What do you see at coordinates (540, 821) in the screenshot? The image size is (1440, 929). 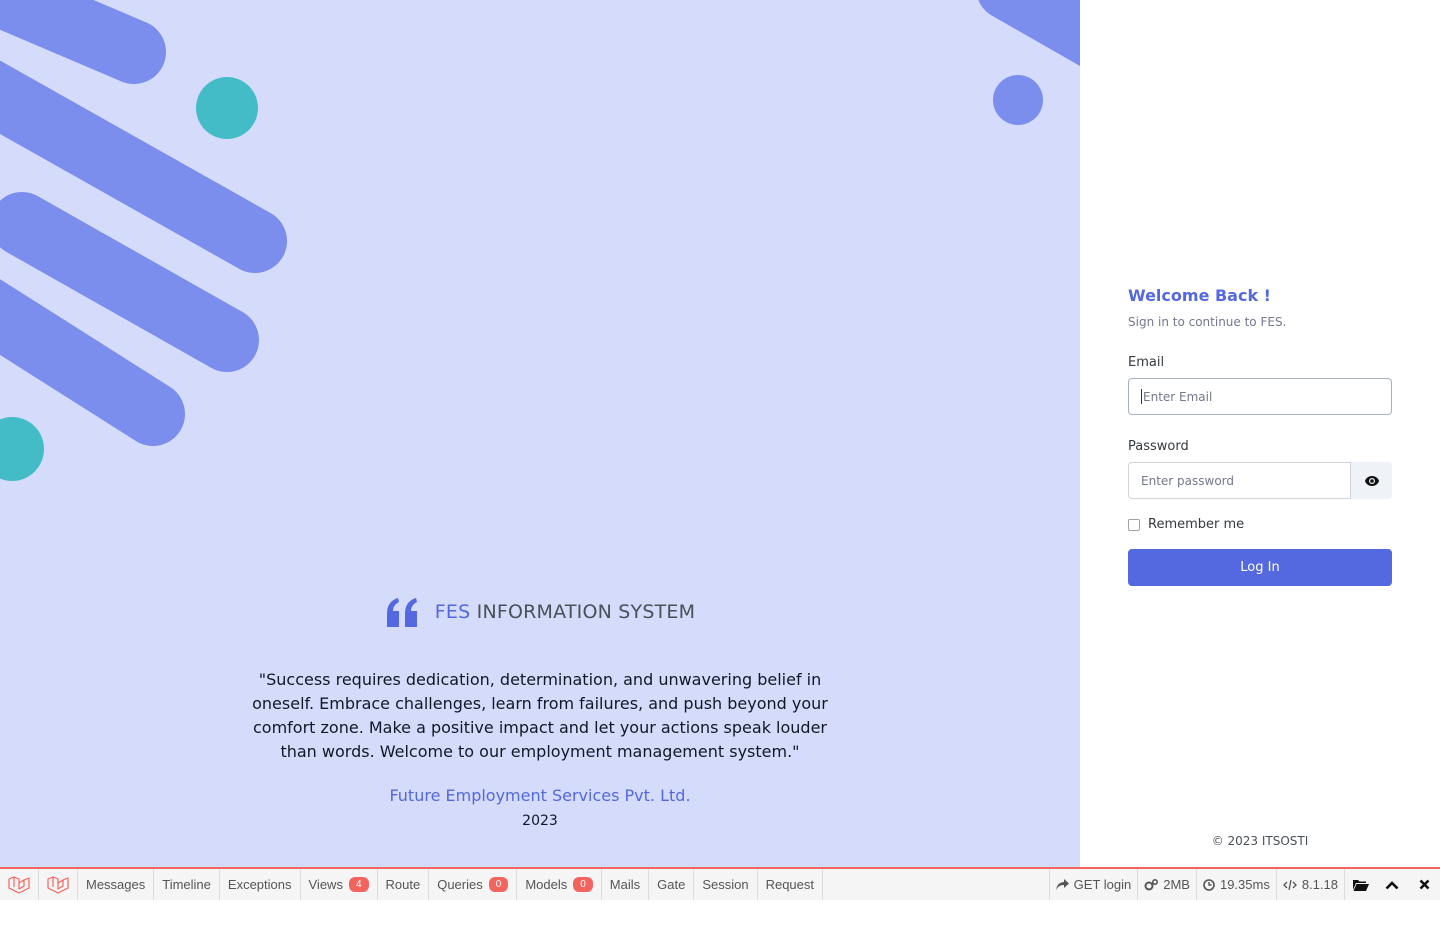 I see `hero-year: 2023` at bounding box center [540, 821].